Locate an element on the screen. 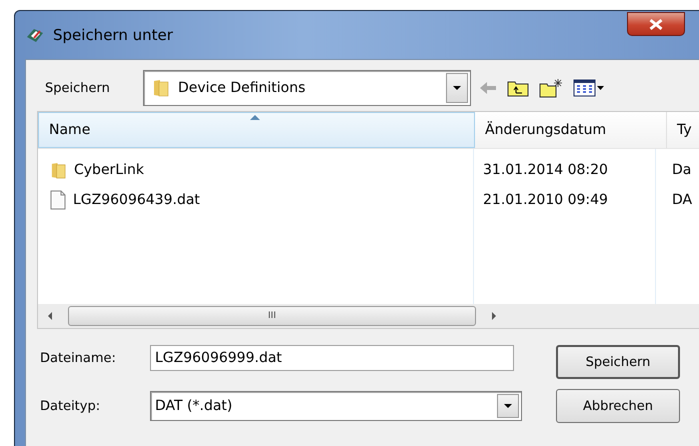 The image size is (699, 446). scroll-right-icon is located at coordinates (494, 316).